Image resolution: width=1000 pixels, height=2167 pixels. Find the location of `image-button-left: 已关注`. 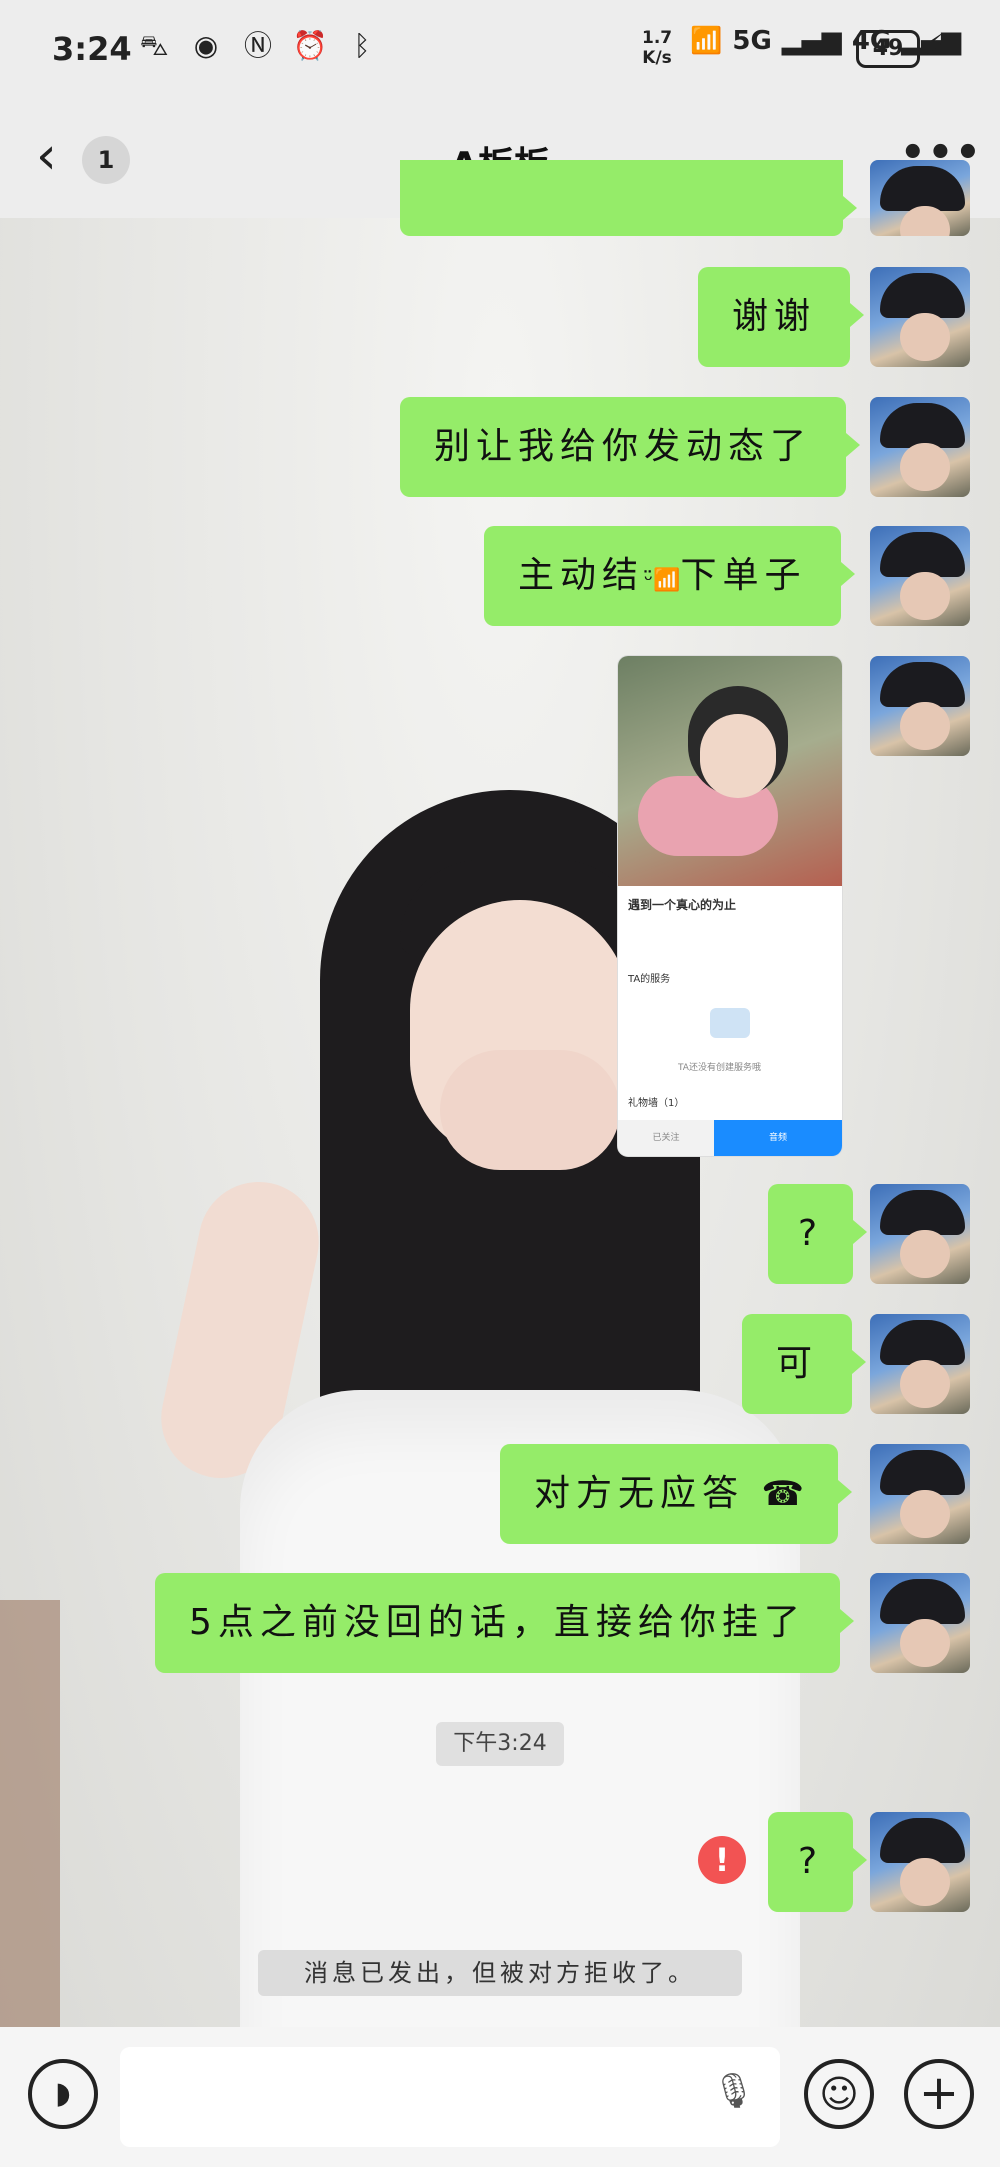

image-button-left: 已关注 is located at coordinates (666, 1138).